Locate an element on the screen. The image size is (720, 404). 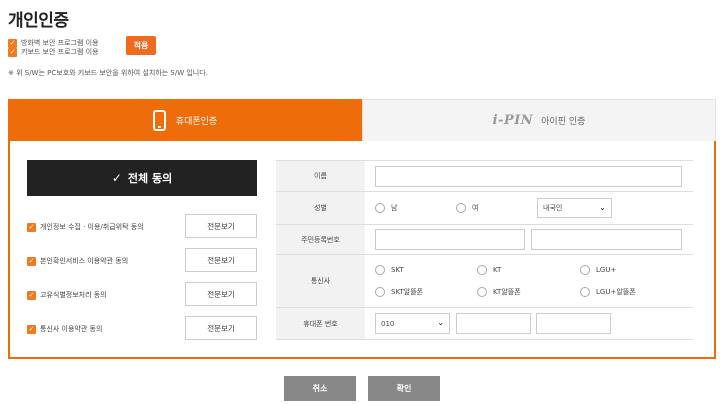
carrier-row: 통신사 SKT KT LGU+ SKT알뜰폰 KT알뜰폰 LGU+알뜰폰 is located at coordinates (484, 281).